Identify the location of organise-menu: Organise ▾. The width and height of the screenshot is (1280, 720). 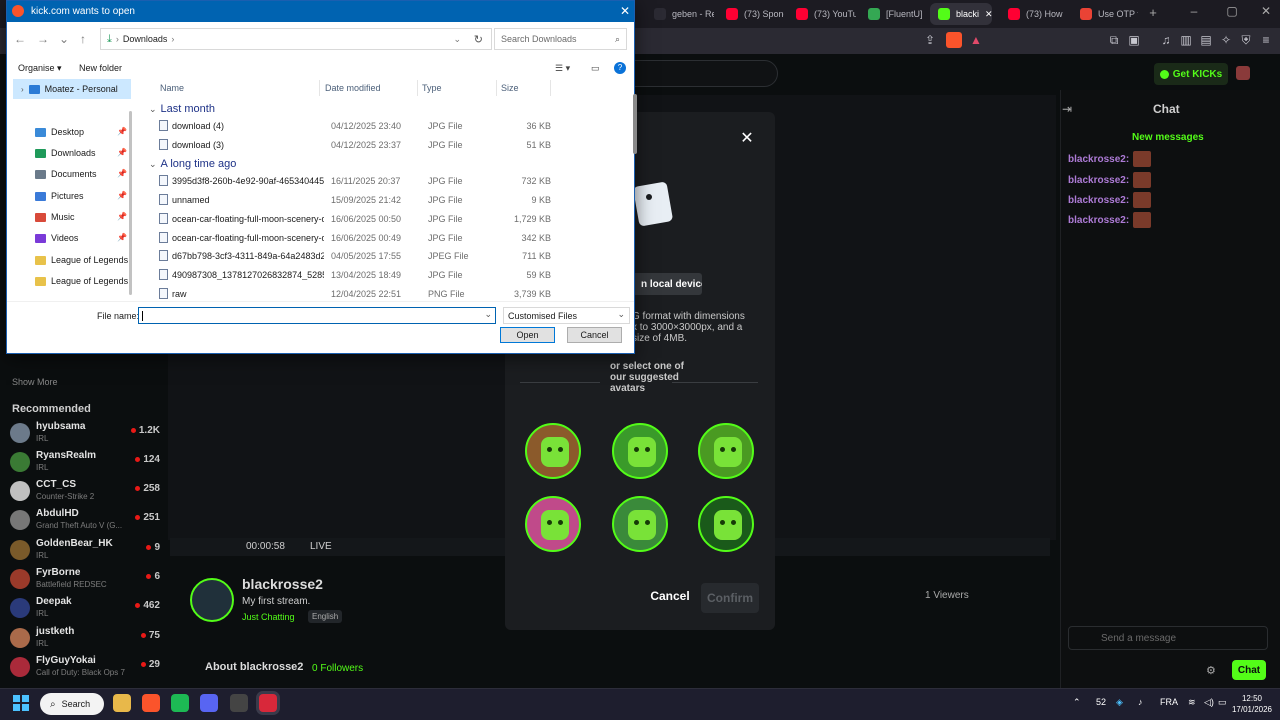
(40, 68).